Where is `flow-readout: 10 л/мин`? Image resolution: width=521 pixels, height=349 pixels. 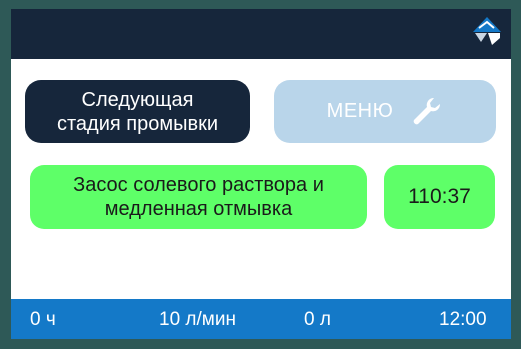 flow-readout: 10 л/мин is located at coordinates (197, 319).